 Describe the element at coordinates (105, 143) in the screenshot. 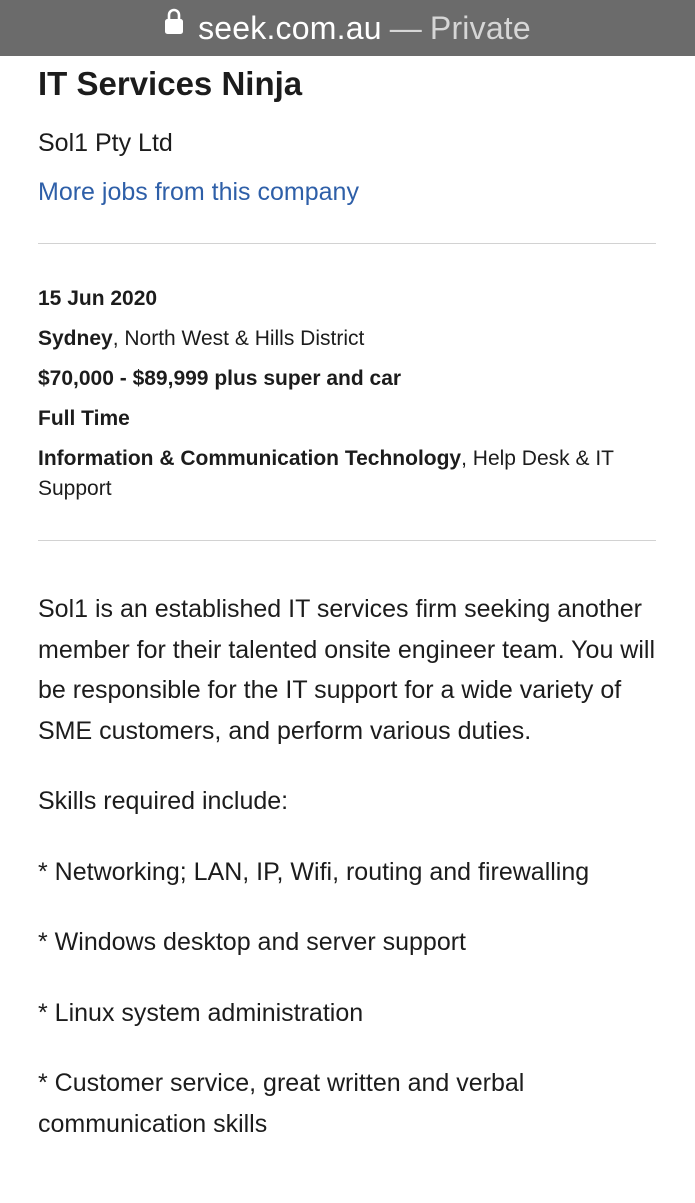

I see `company-name: Sol1 Pty Ltd` at that location.